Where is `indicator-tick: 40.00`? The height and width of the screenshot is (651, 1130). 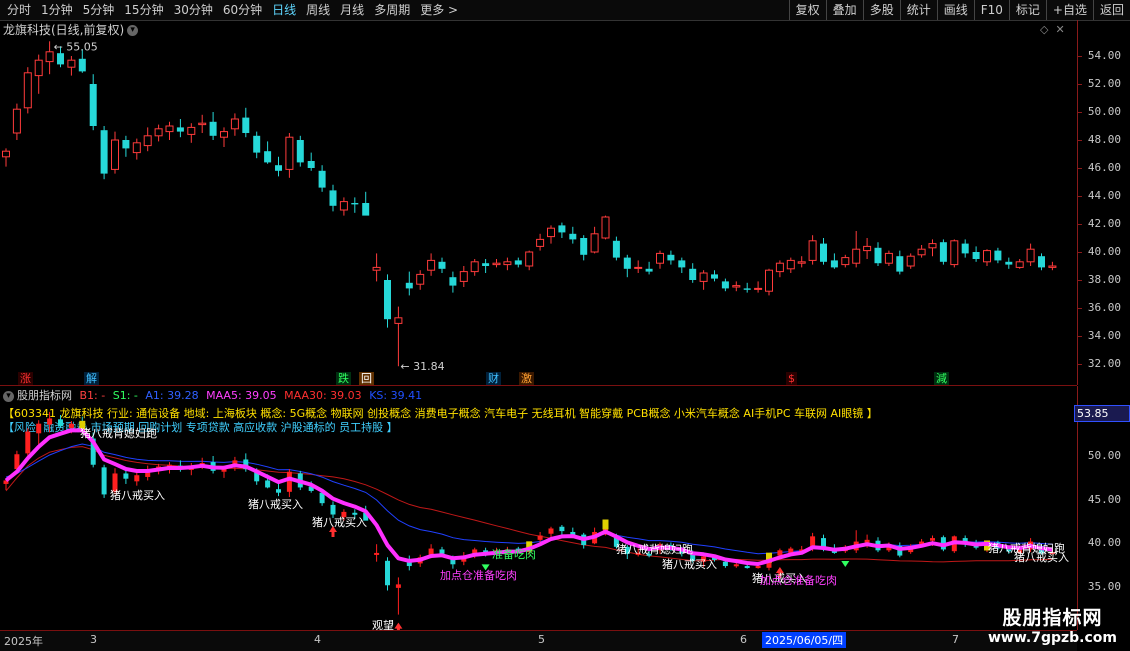 indicator-tick: 40.00 is located at coordinates (1104, 543).